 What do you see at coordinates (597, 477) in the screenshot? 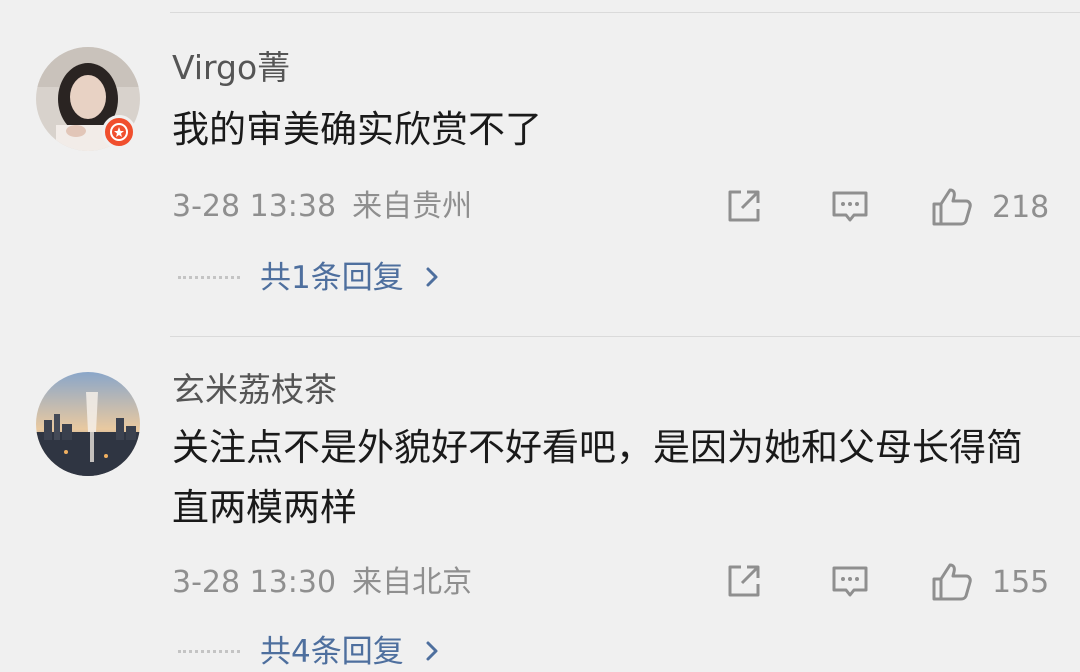
I see `comment-text: 关注点不是外貌好不好看吧，是因为她和父母长得简直两模两样` at bounding box center [597, 477].